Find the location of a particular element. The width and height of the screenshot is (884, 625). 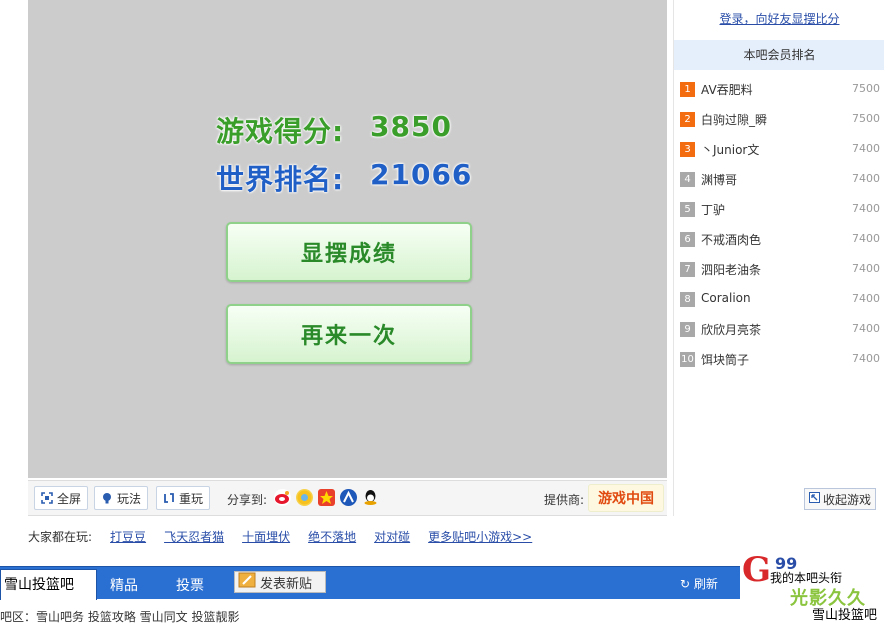

rank-badge: 6 is located at coordinates (687, 239).